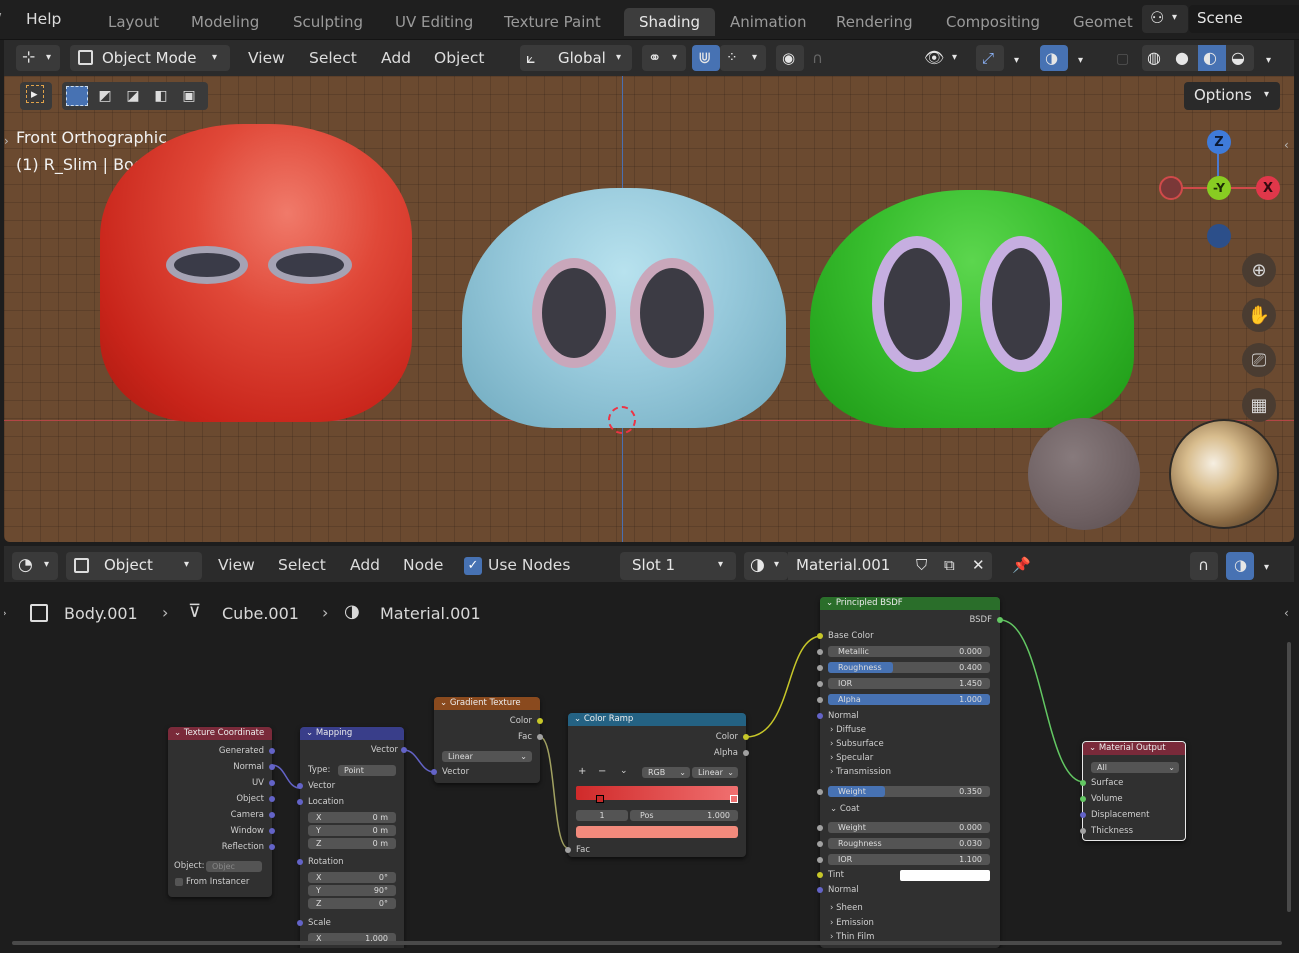 This screenshot has height=953, width=1299. What do you see at coordinates (134, 566) in the screenshot?
I see `shader-type-dropdown: Object ▾` at bounding box center [134, 566].